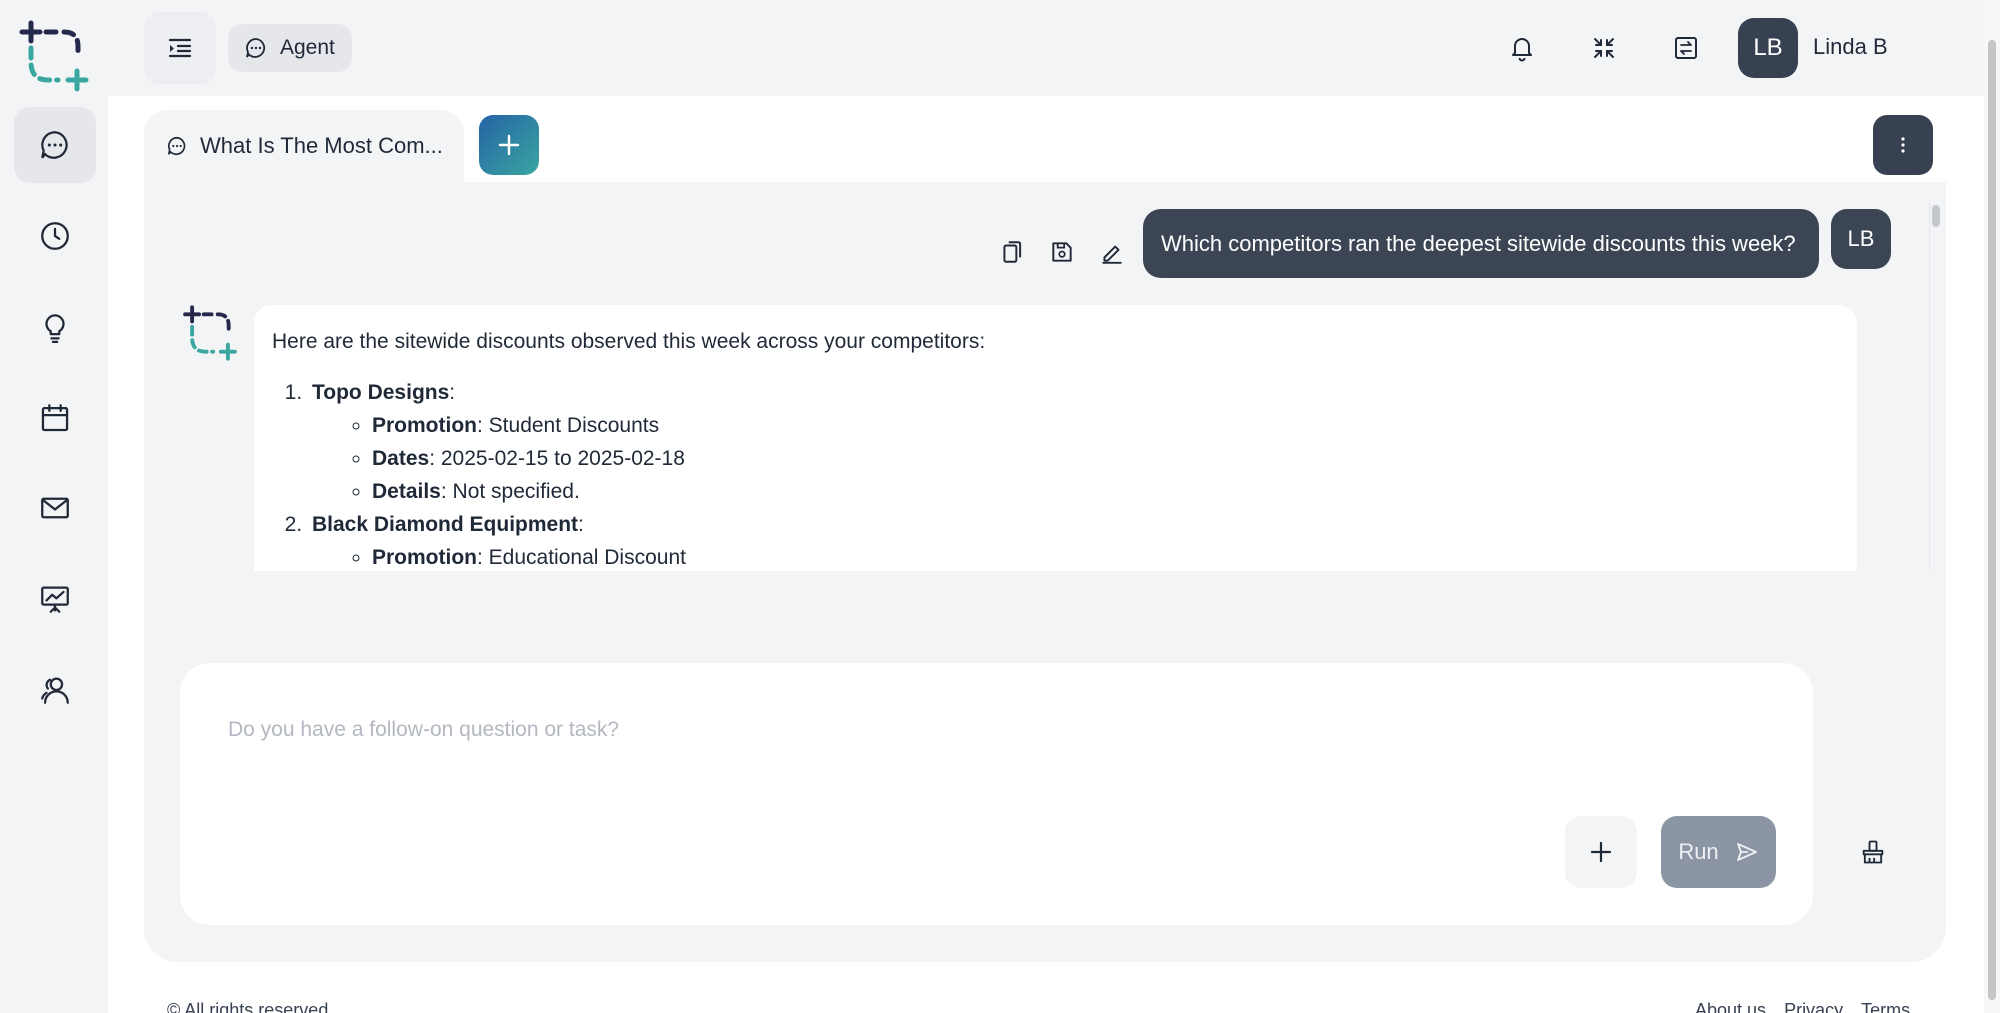 The width and height of the screenshot is (2000, 1013). What do you see at coordinates (1746, 852) in the screenshot?
I see `send-icon` at bounding box center [1746, 852].